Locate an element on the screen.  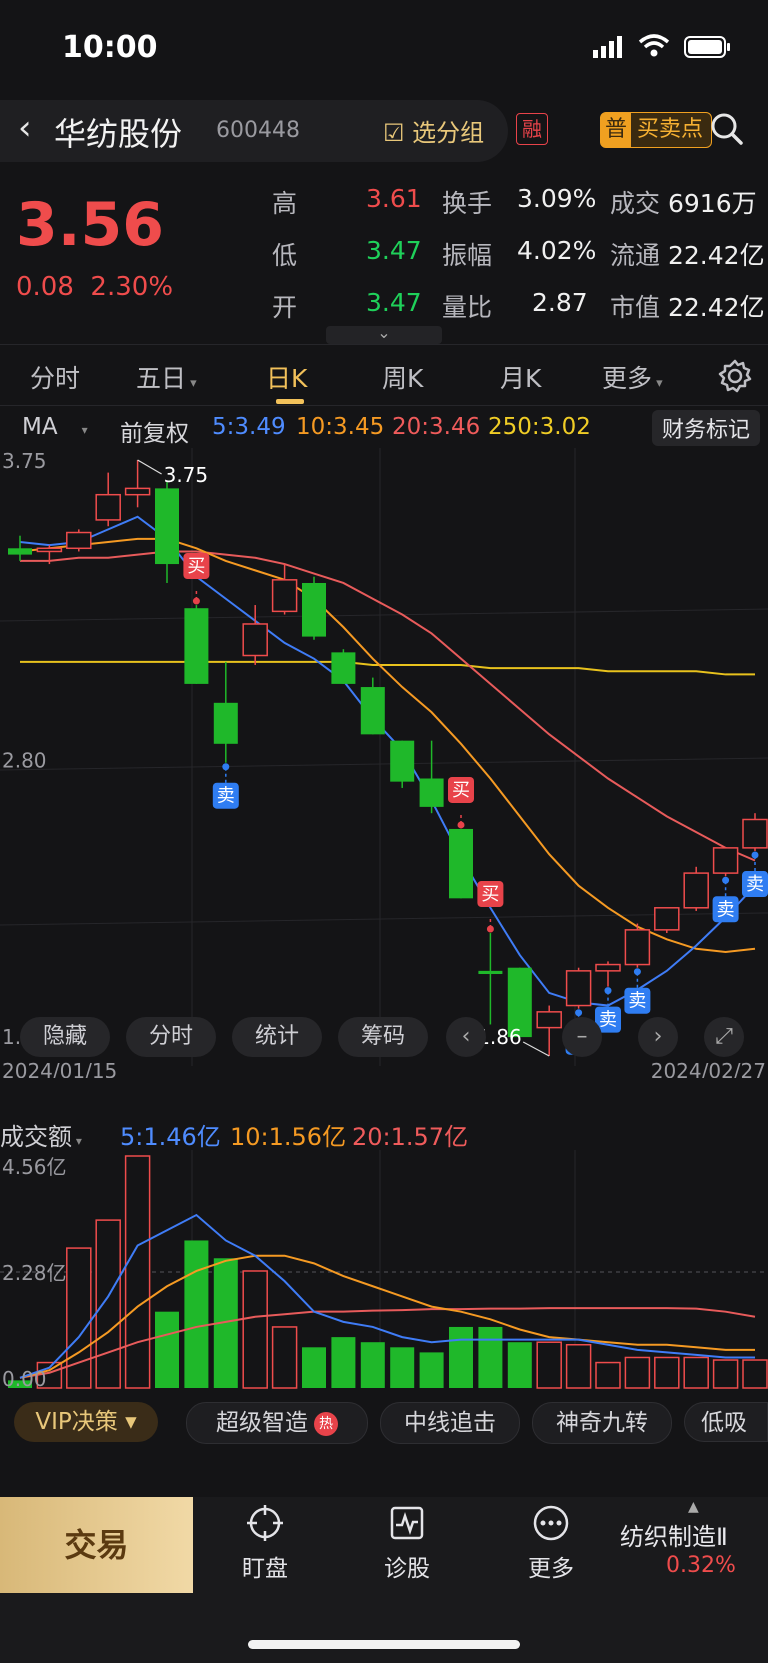
stat-label-turnover: 换手 is located at coordinates (467, 203).